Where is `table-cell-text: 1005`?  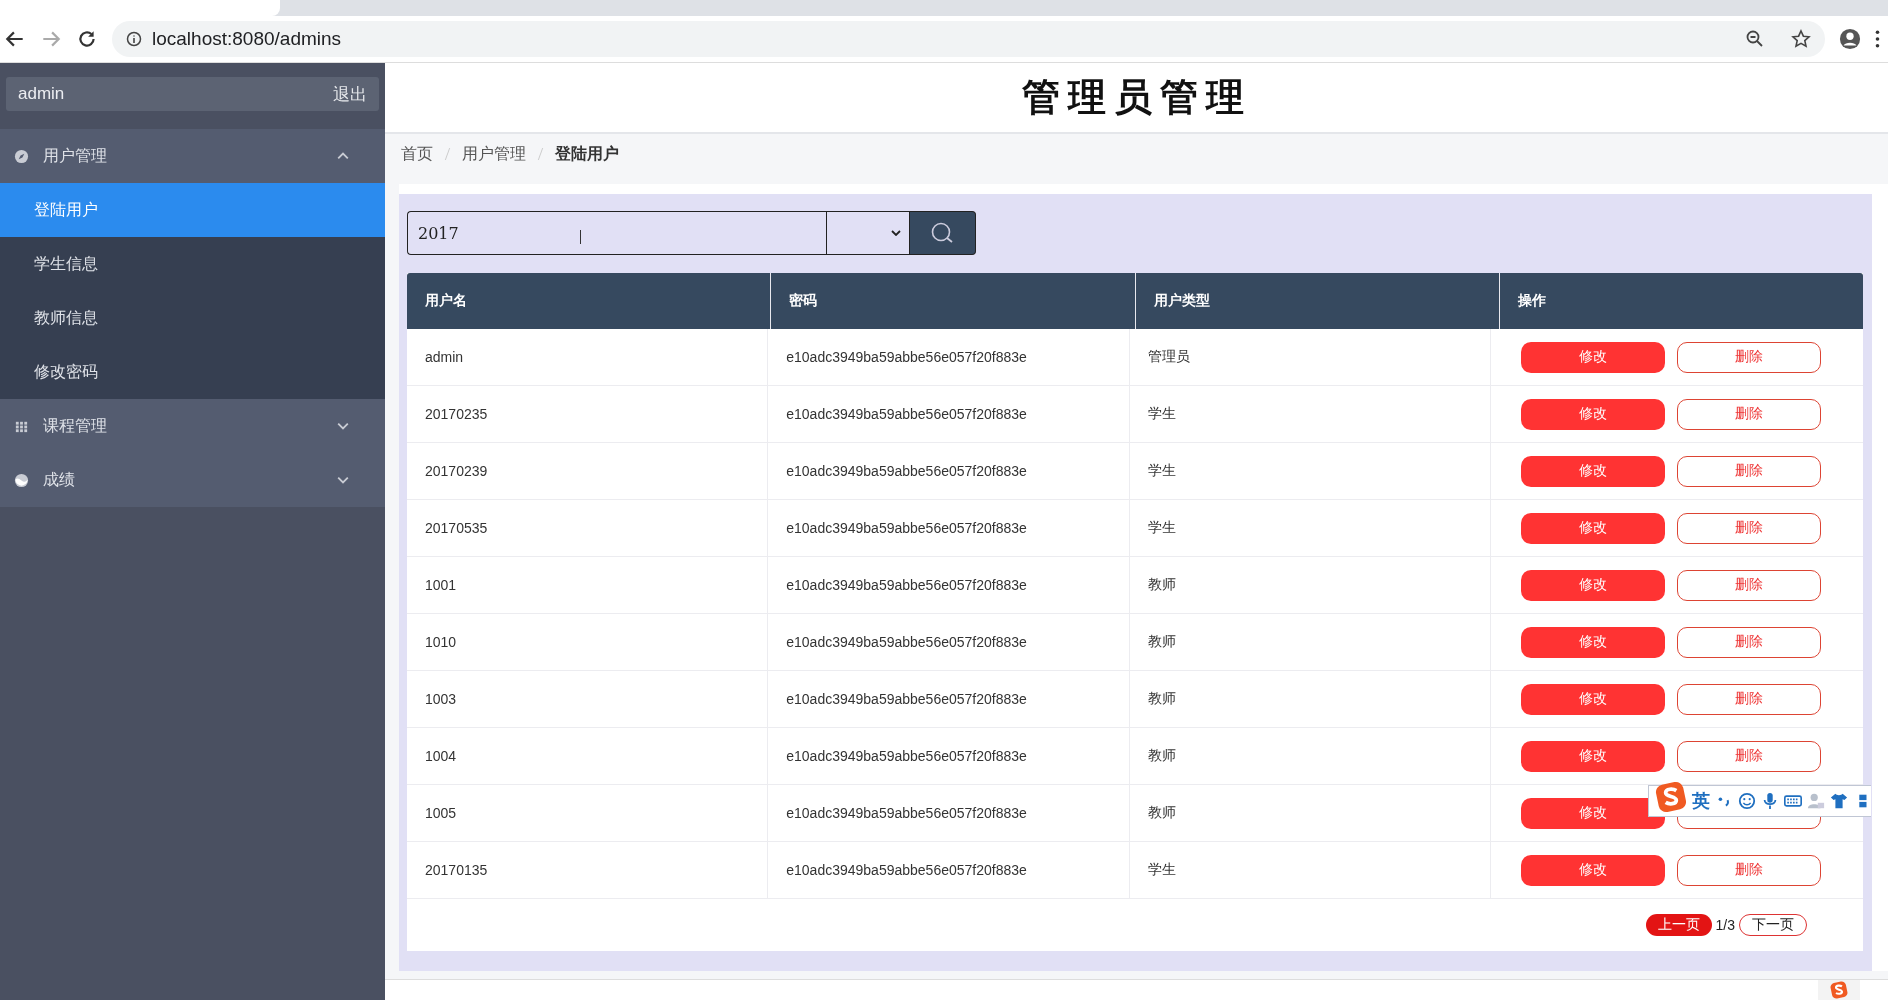
table-cell-text: 1005 is located at coordinates (441, 813).